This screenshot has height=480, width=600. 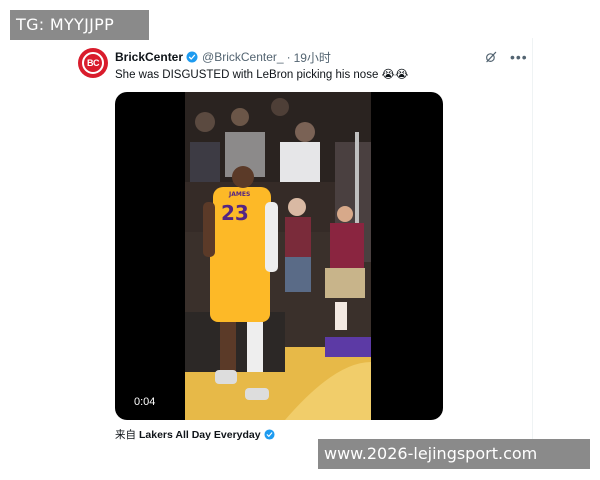 What do you see at coordinates (145, 402) in the screenshot?
I see `video-duration: 0:04` at bounding box center [145, 402].